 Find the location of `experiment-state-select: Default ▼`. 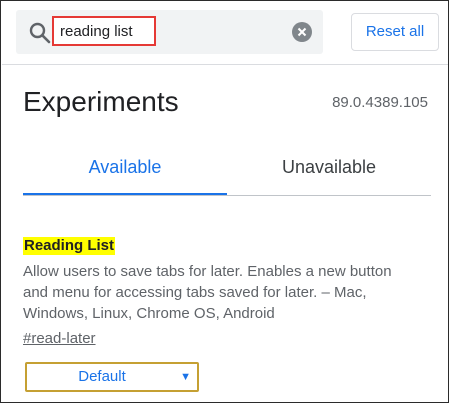

experiment-state-select: Default ▼ is located at coordinates (112, 377).